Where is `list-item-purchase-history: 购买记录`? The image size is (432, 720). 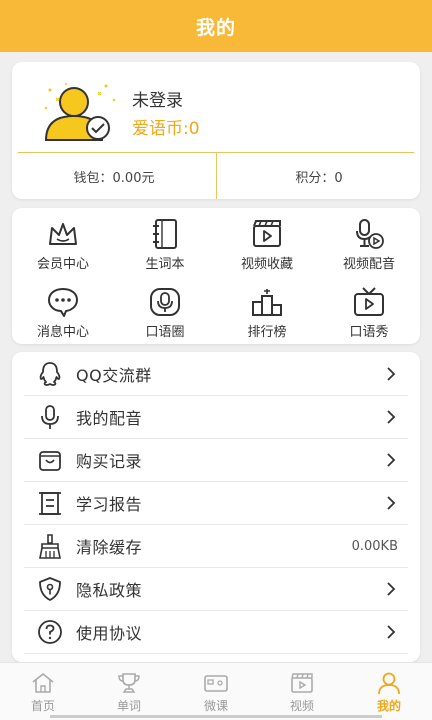 list-item-purchase-history: 购买记录 is located at coordinates (216, 460).